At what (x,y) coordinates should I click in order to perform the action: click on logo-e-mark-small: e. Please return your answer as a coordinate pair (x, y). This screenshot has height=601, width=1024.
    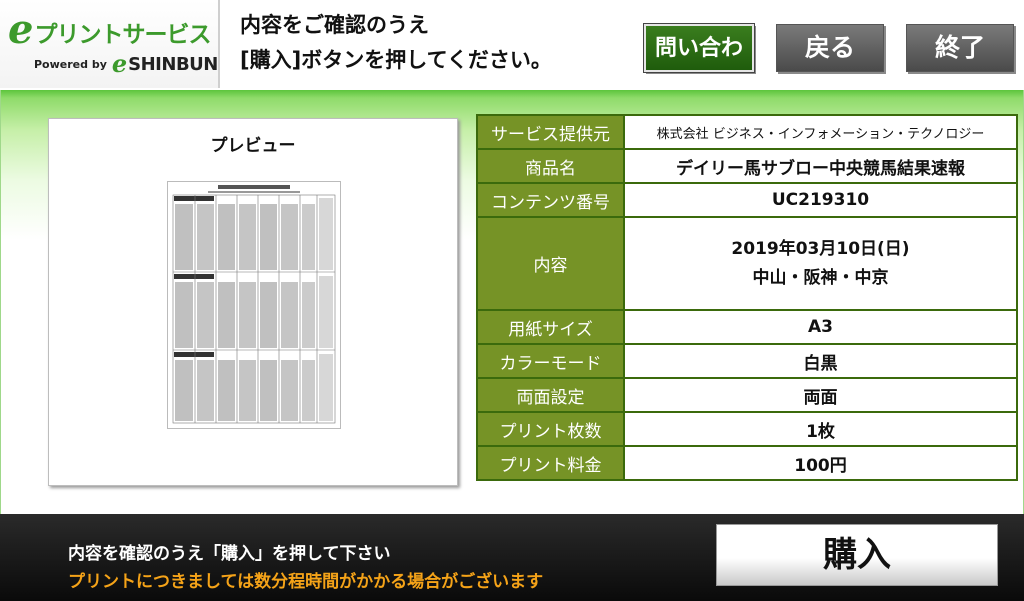
    Looking at the image, I should click on (119, 63).